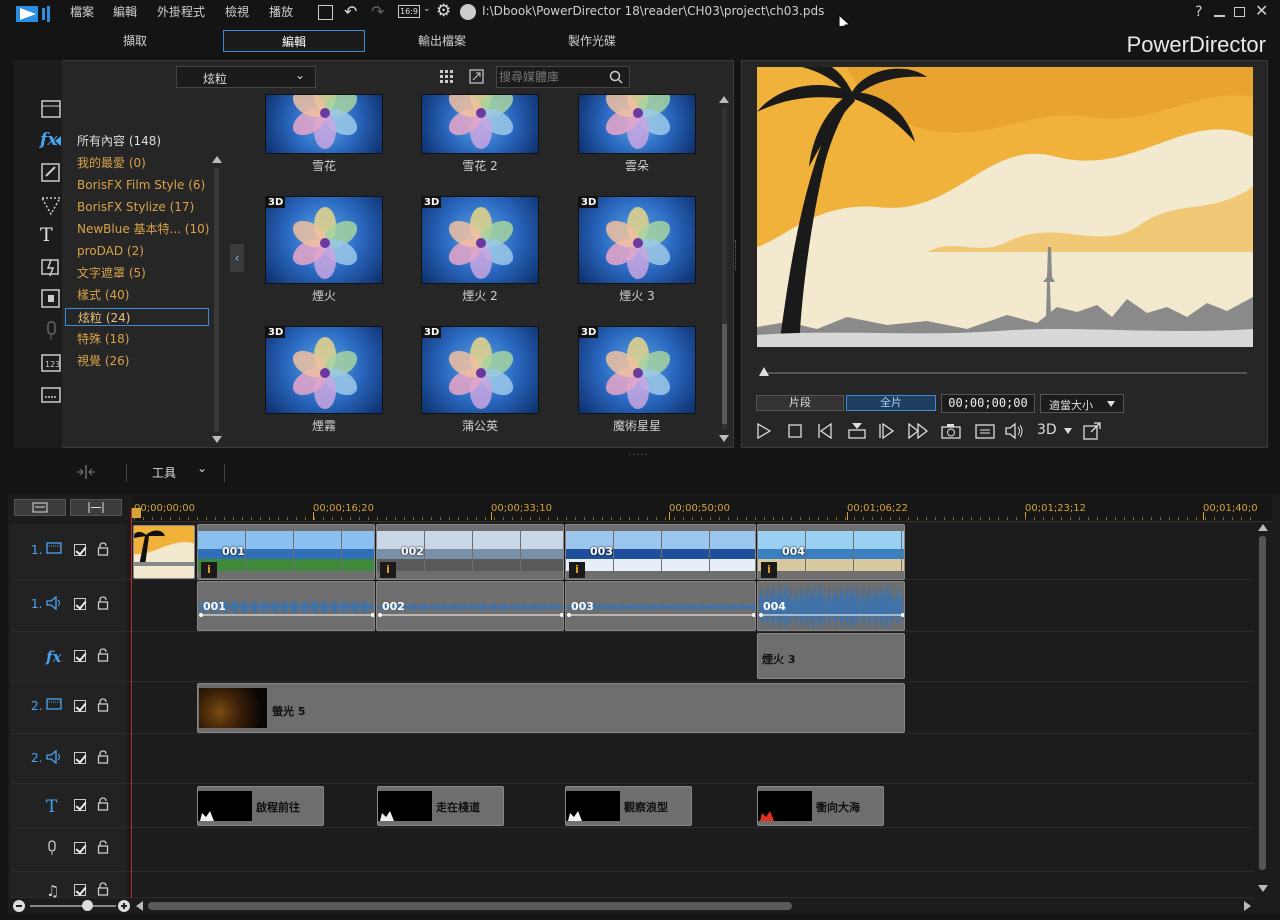 The width and height of the screenshot is (1280, 920). I want to click on transition-room-icon, so click(51, 267).